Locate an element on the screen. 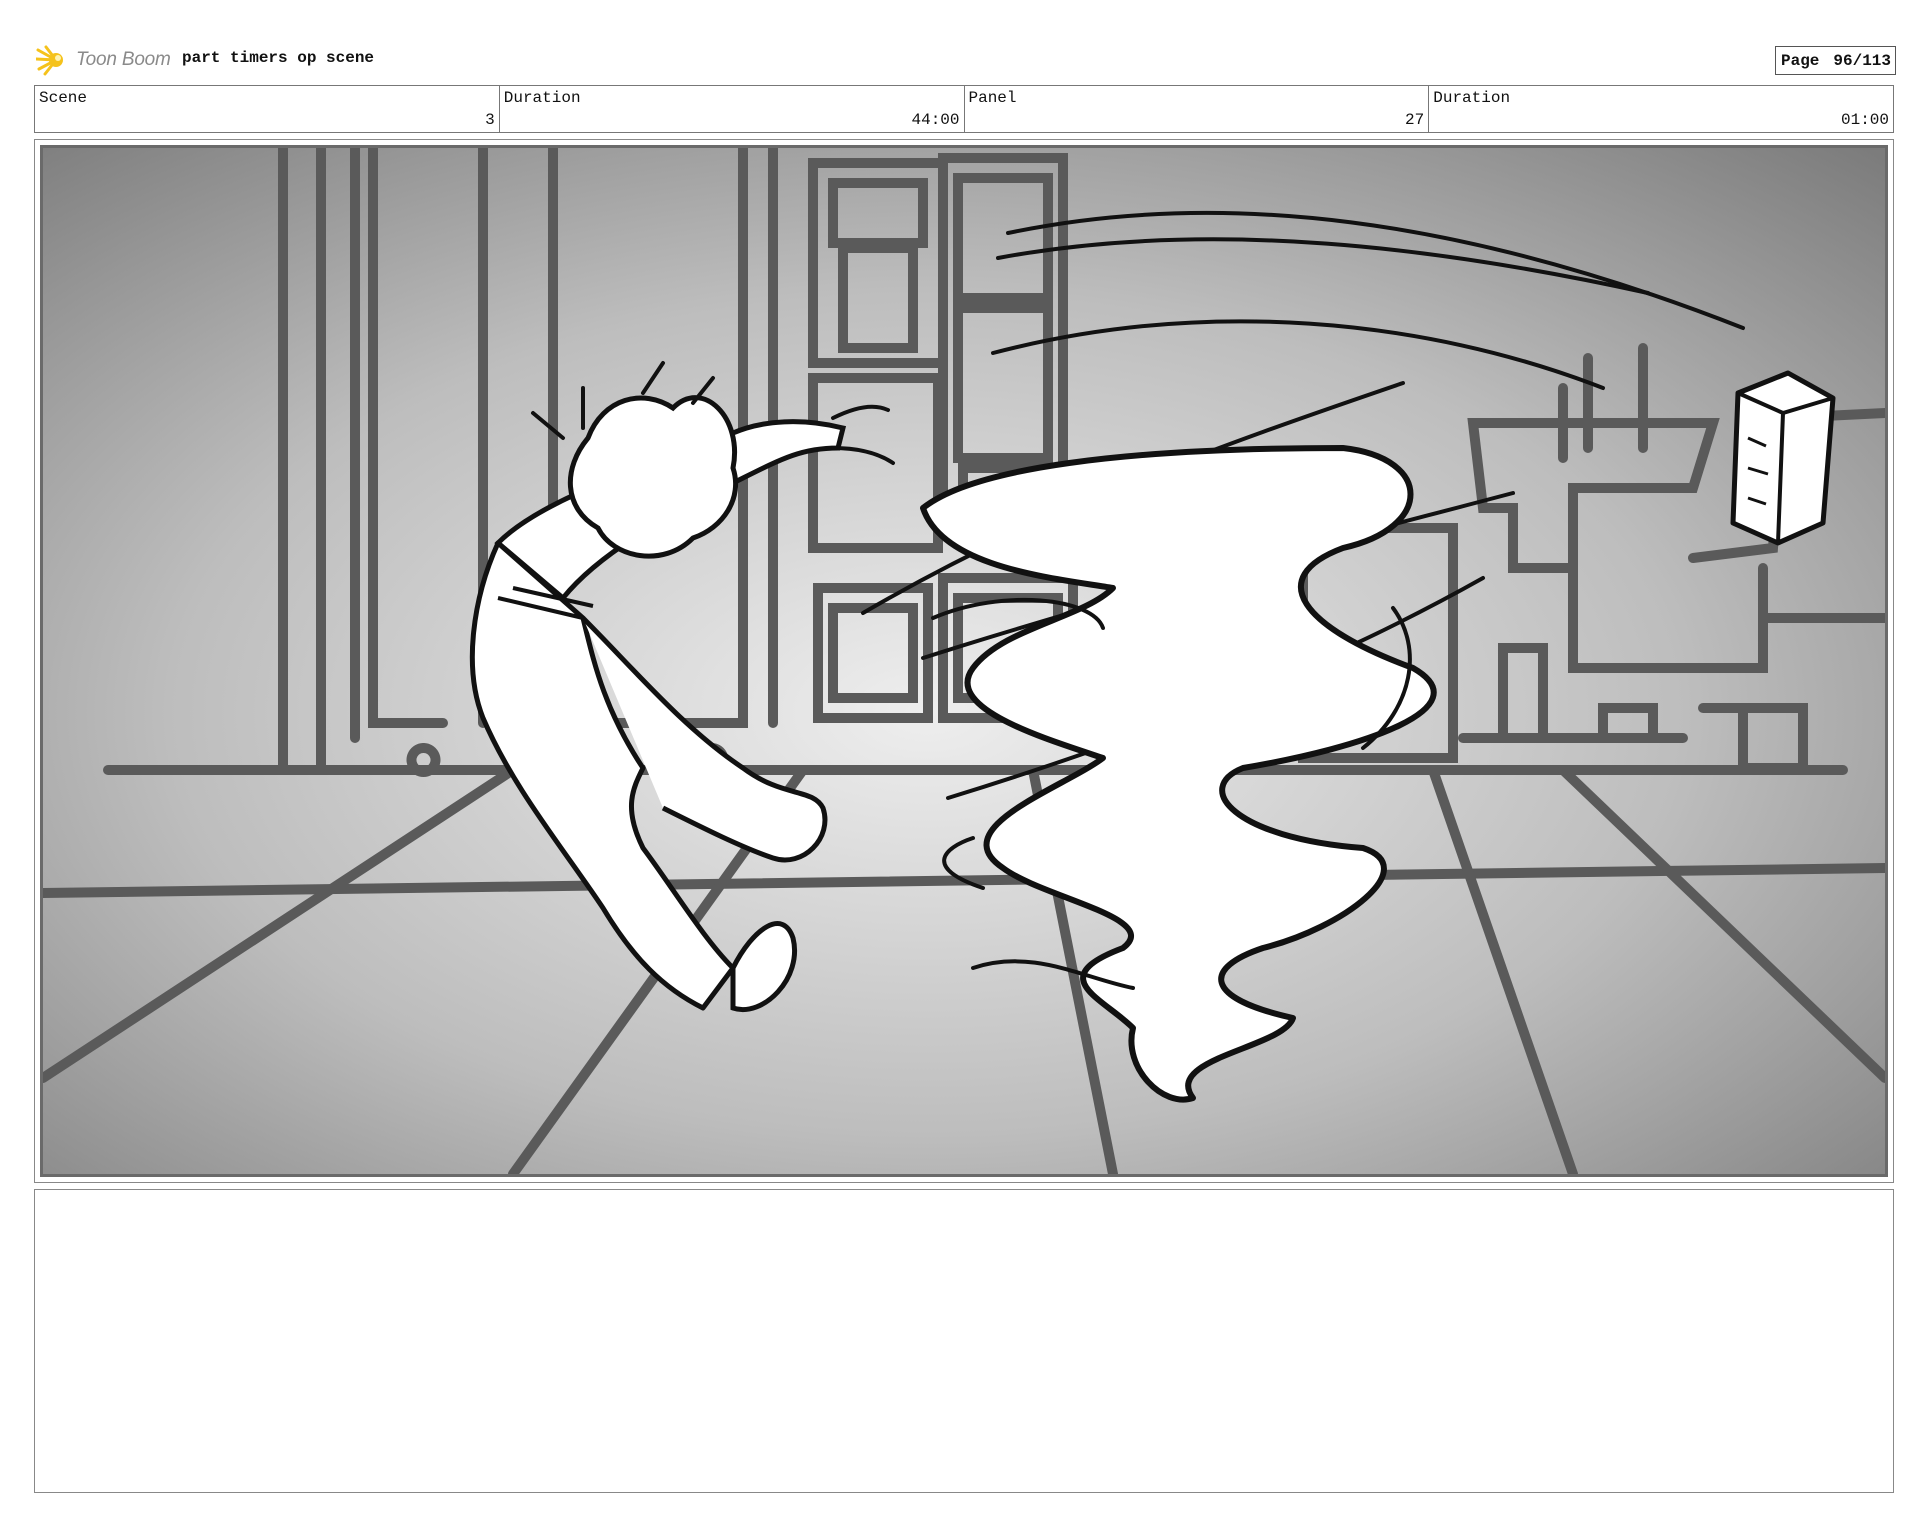 Image resolution: width=1920 pixels, height=1536 pixels. scene-duration-cell: Duration 44:00 is located at coordinates (732, 109).